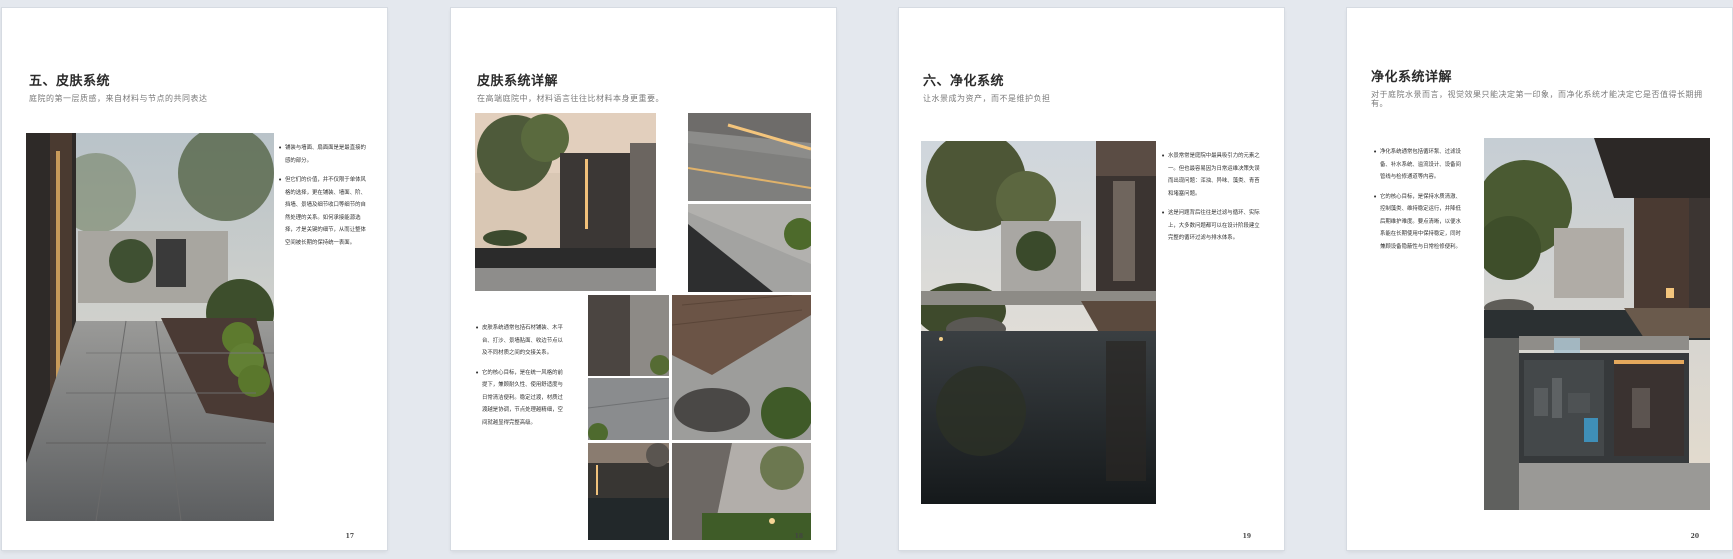 The image size is (1733, 559). I want to click on page-number: 18, so click(798, 536).